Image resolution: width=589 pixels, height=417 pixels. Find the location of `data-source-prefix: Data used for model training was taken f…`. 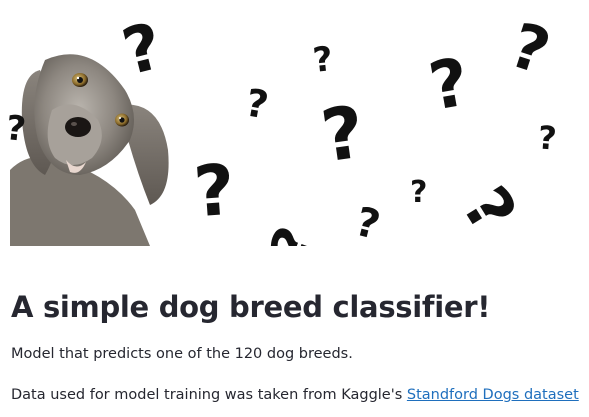

data-source-prefix: Data used for model training was taken f… is located at coordinates (209, 395).